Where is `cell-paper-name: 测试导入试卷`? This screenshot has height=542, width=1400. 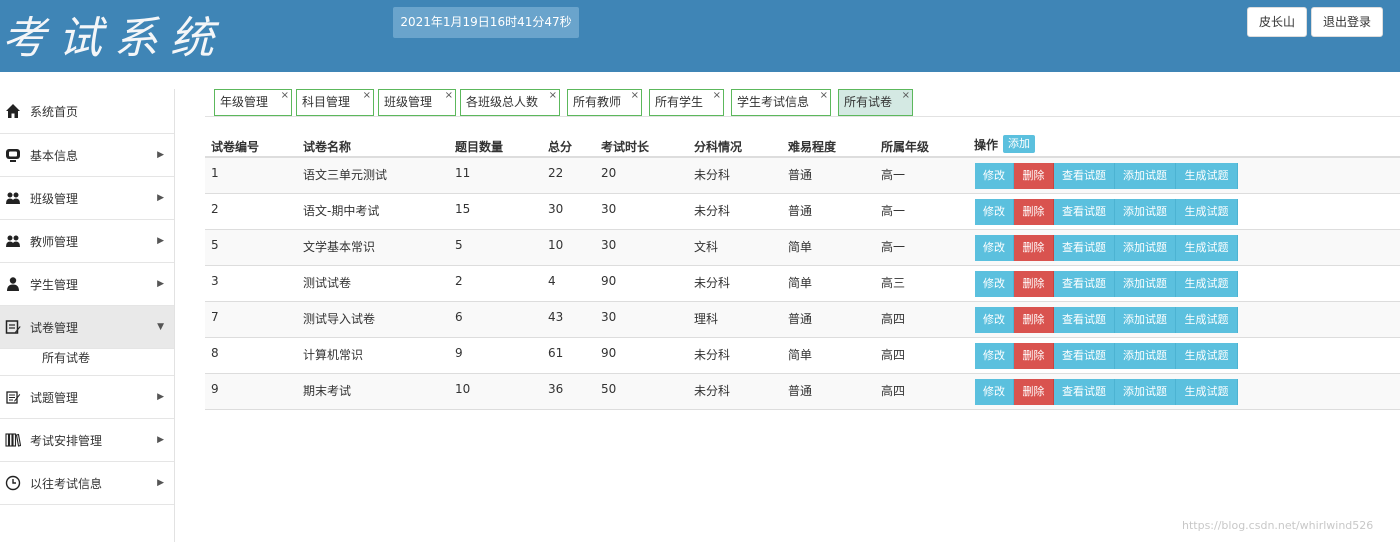
cell-paper-name: 测试导入试卷 is located at coordinates (339, 319).